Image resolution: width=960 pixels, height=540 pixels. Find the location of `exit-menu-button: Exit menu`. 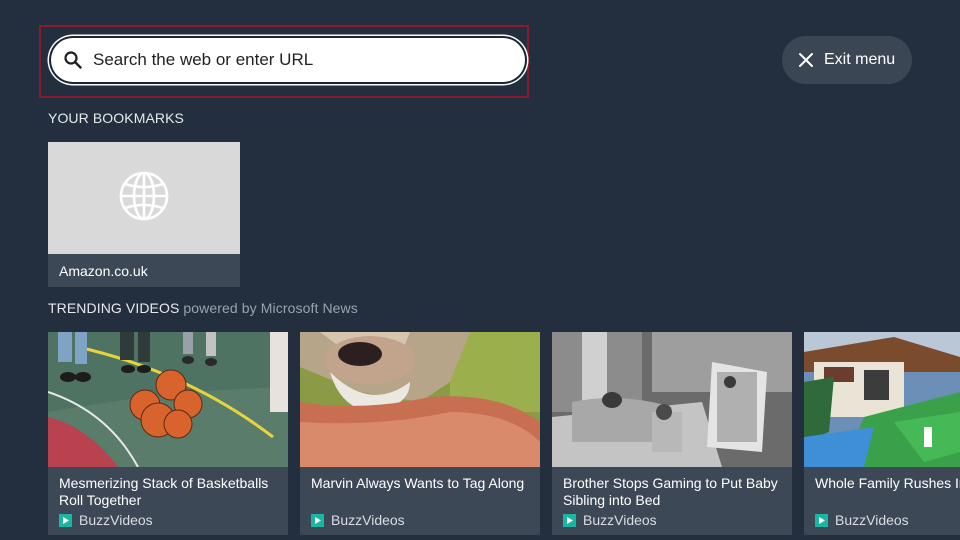

exit-menu-button: Exit menu is located at coordinates (847, 60).